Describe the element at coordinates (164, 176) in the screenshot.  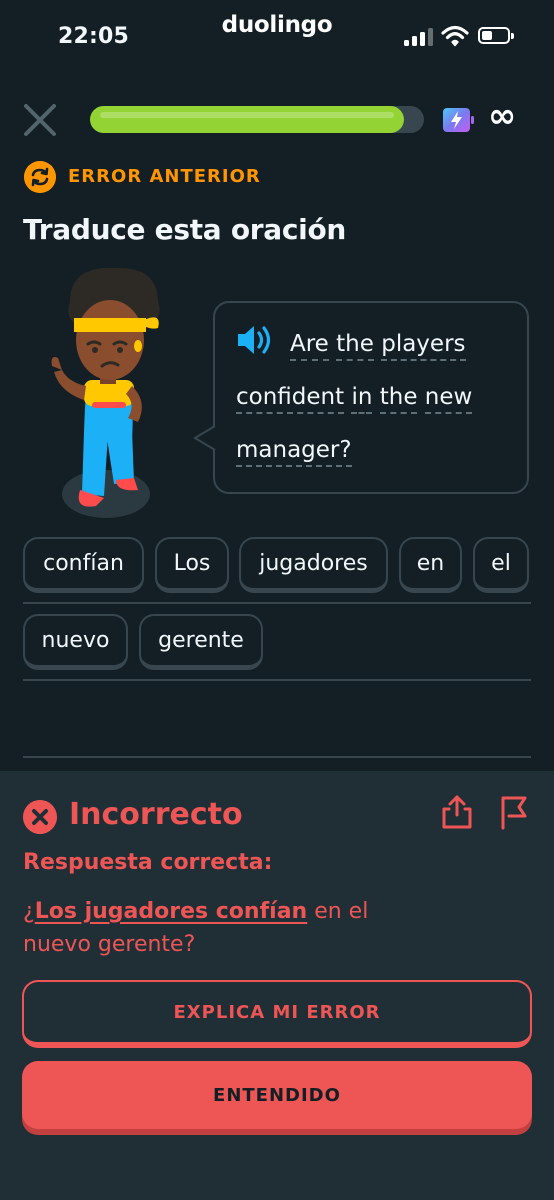
I see `previous-error-label: ERROR ANTERIOR` at that location.